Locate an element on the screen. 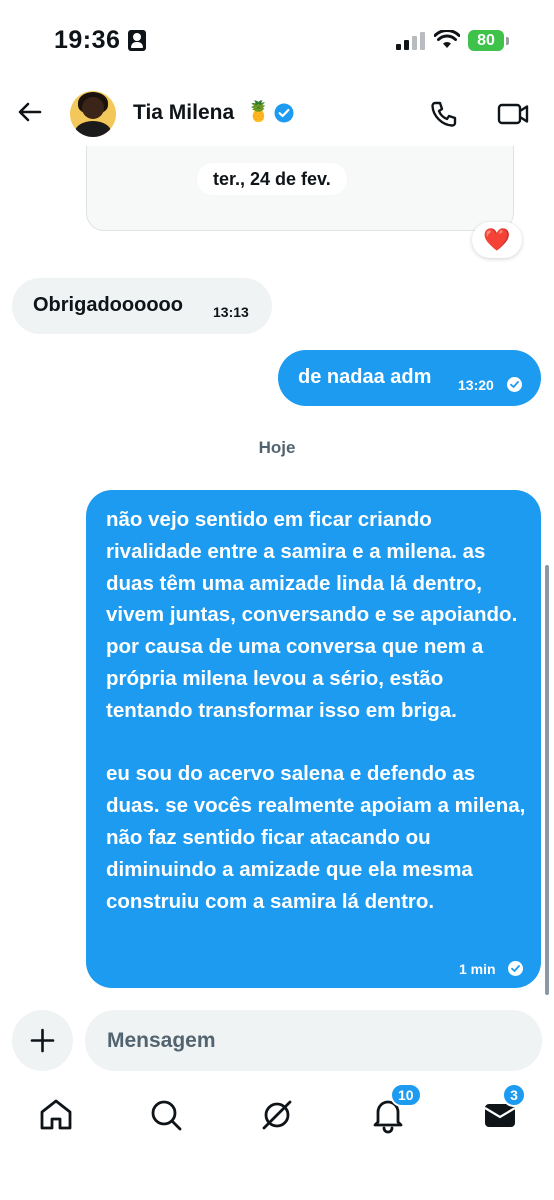 Image resolution: width=554 pixels, height=1200 pixels. status-bar: 19:36 80 is located at coordinates (277, 42).